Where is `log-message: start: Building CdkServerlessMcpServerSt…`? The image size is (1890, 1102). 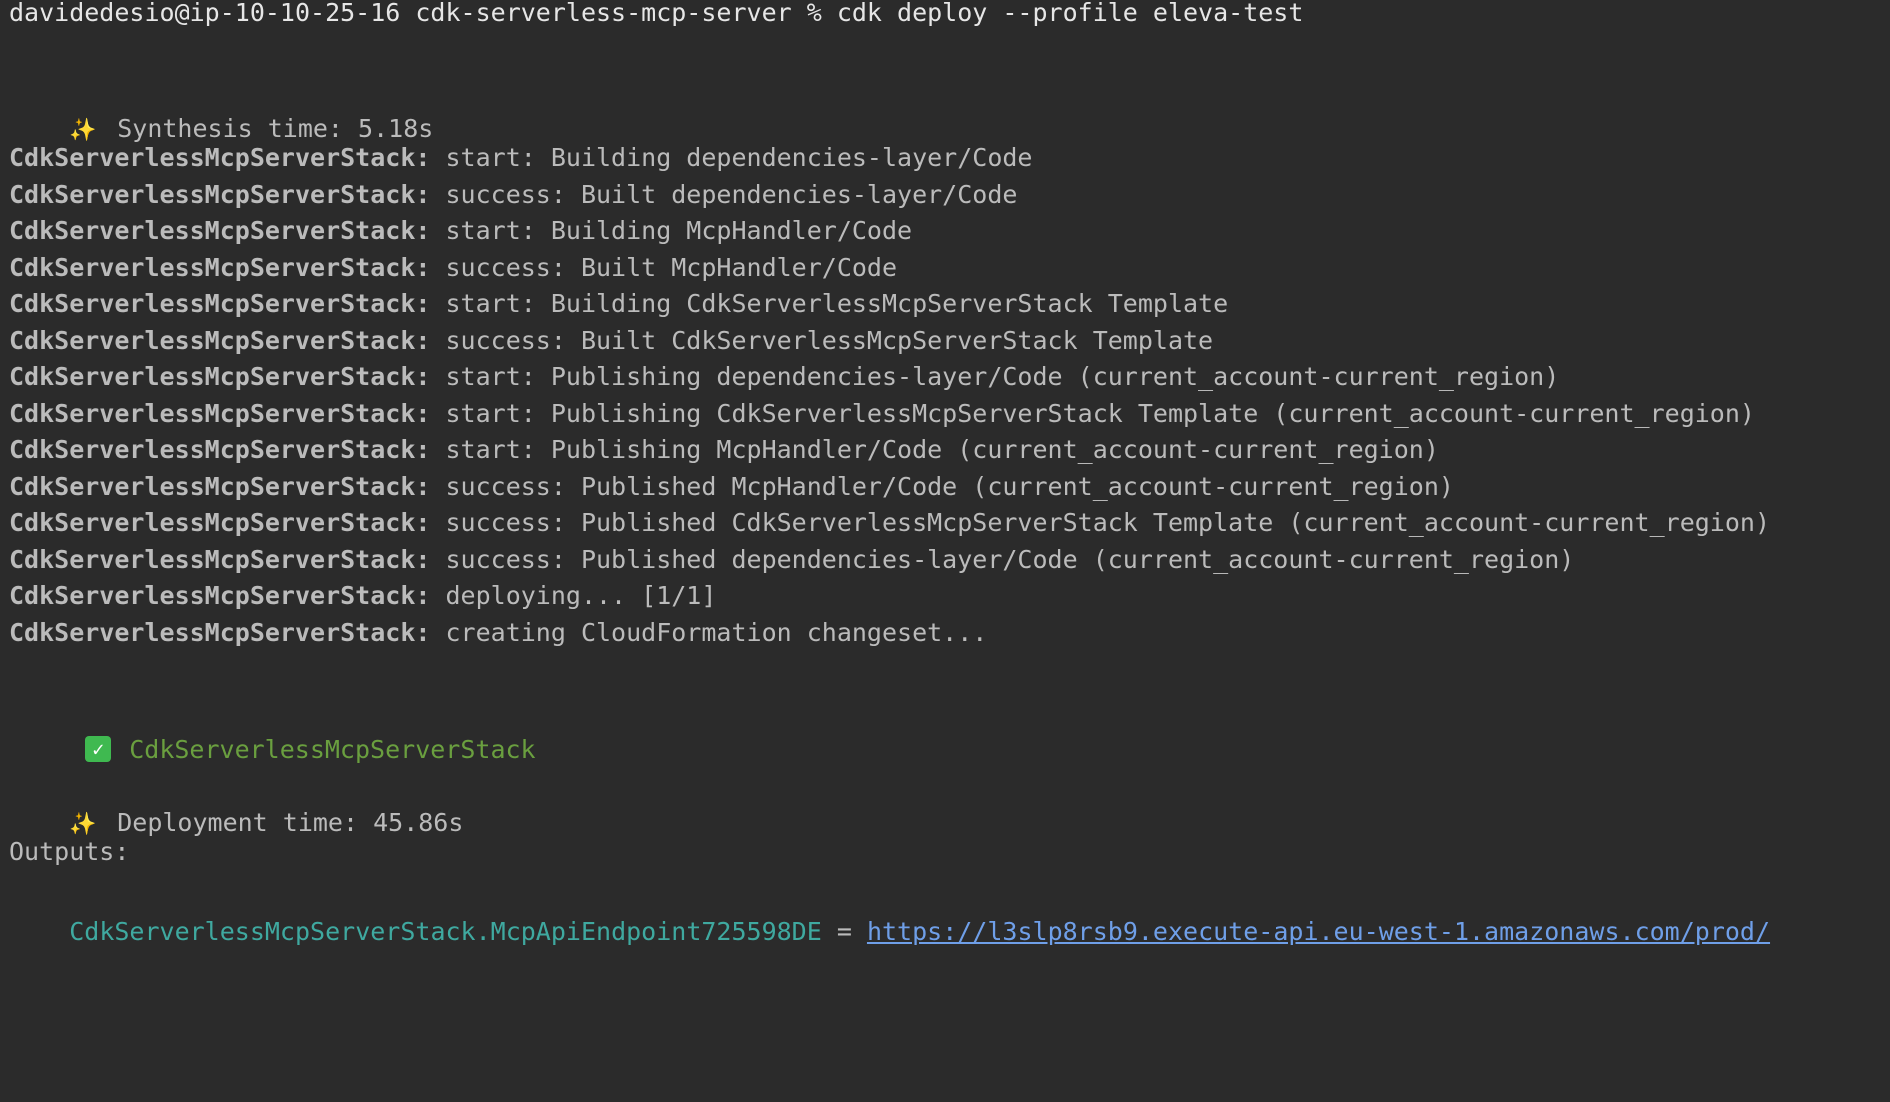
log-message: start: Building CdkServerlessMcpServerSt… is located at coordinates (829, 303).